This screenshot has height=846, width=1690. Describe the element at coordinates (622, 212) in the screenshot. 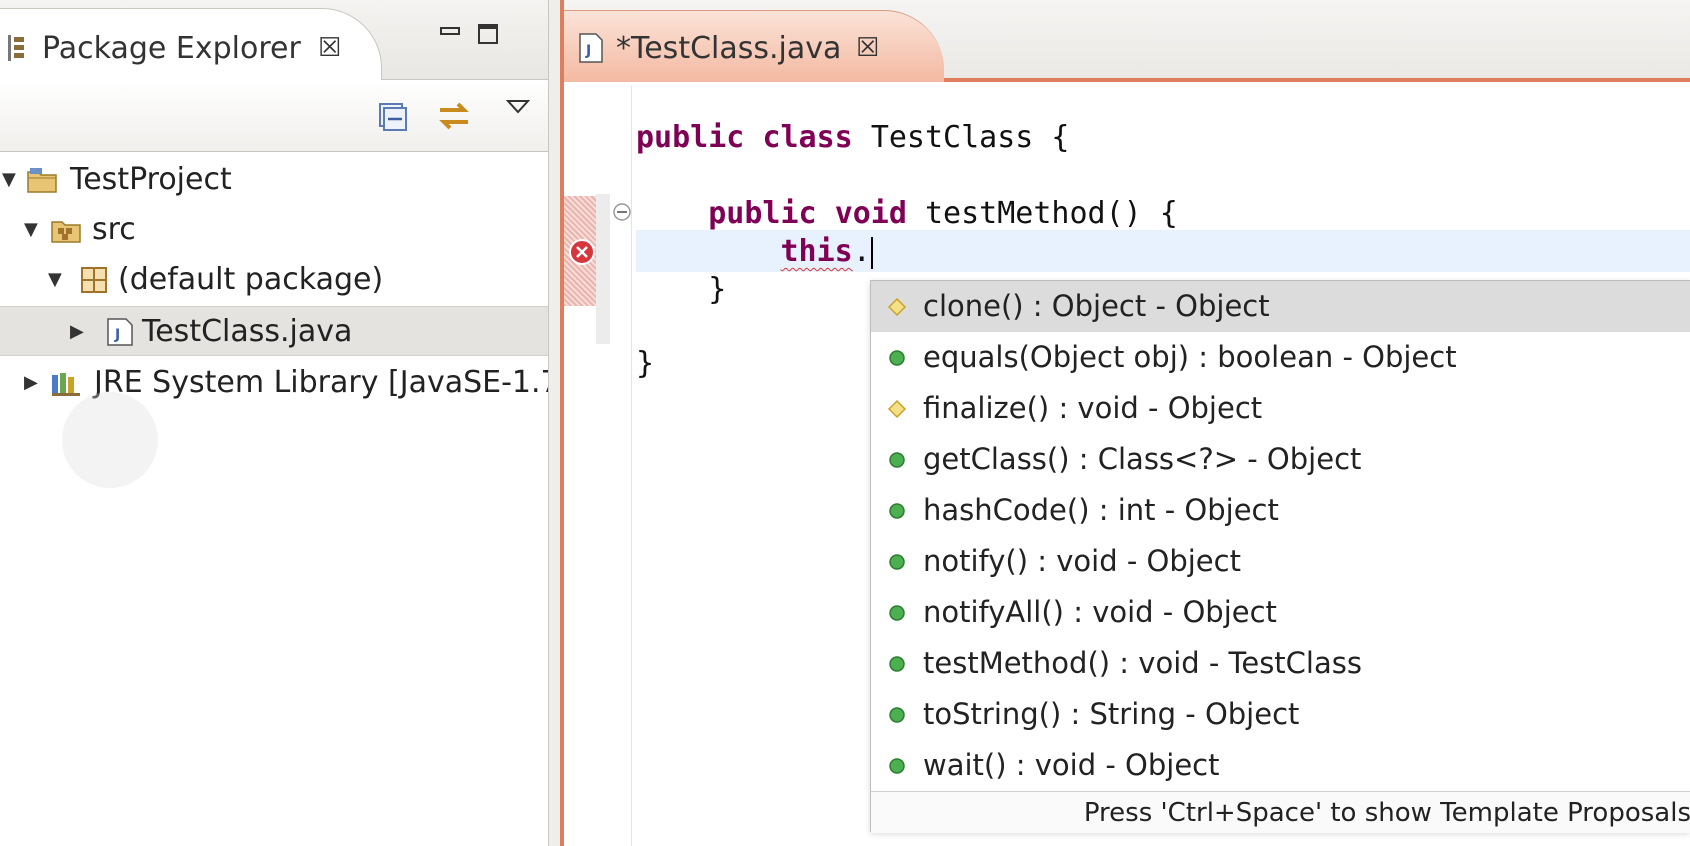

I see `collapse-fold-icon` at that location.